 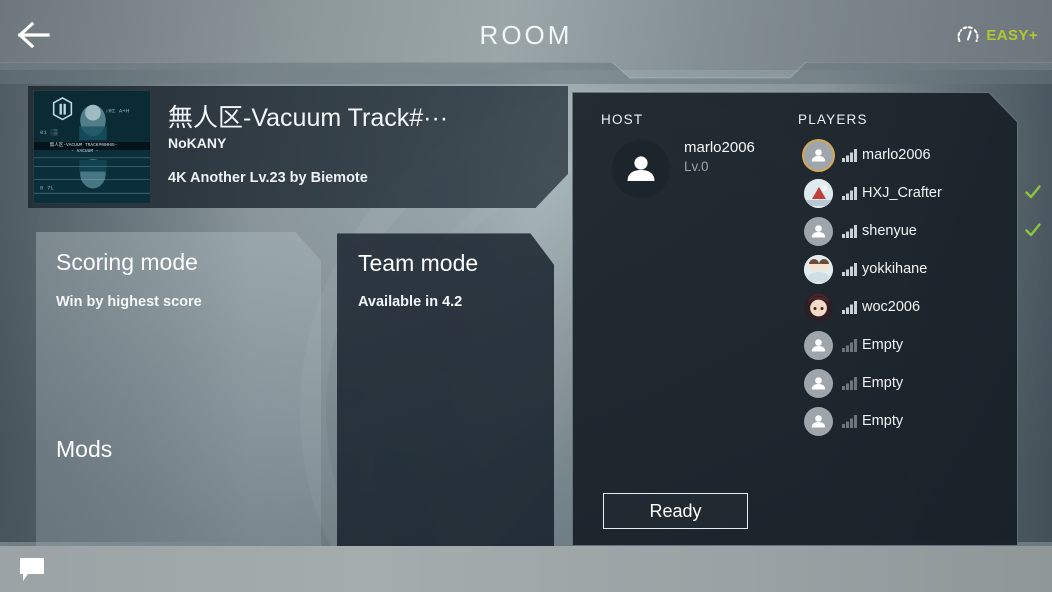 I want to click on page-title: ROOM, so click(x=526, y=35).